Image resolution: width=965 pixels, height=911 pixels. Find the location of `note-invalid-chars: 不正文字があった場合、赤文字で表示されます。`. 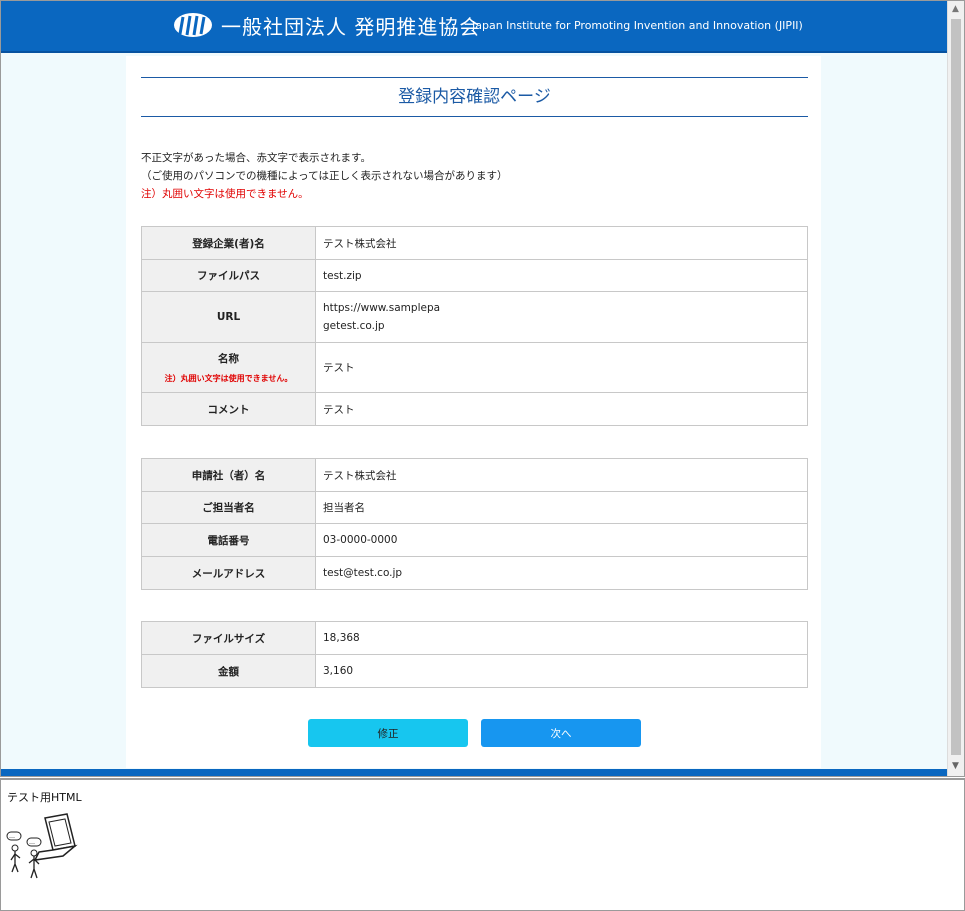

note-invalid-chars: 不正文字があった場合、赤文字で表示されます。 is located at coordinates (256, 158).